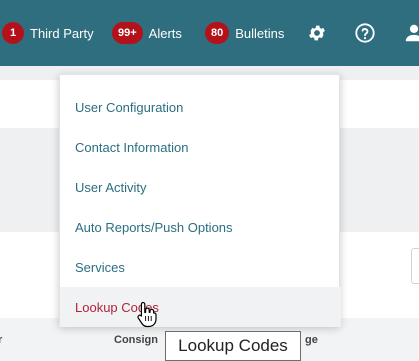  I want to click on table-header-column: r, so click(1, 340).